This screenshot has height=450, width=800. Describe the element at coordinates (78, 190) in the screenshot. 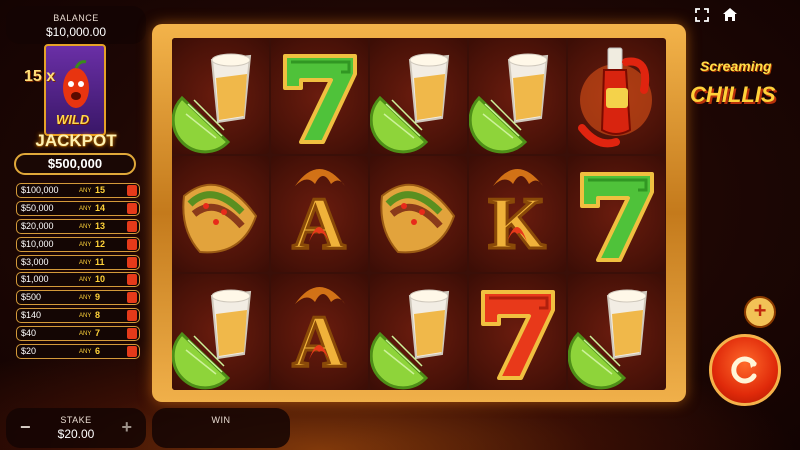

I see `jackpot-prize-row: $100,000 ANY 15` at that location.